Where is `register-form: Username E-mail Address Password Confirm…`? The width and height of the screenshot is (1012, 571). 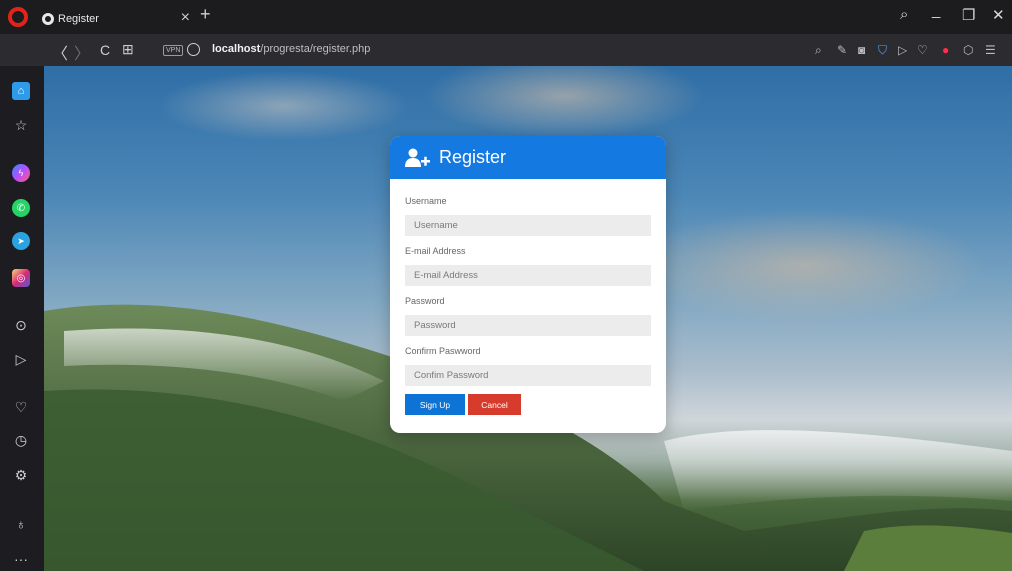 register-form: Username E-mail Address Password Confirm… is located at coordinates (528, 297).